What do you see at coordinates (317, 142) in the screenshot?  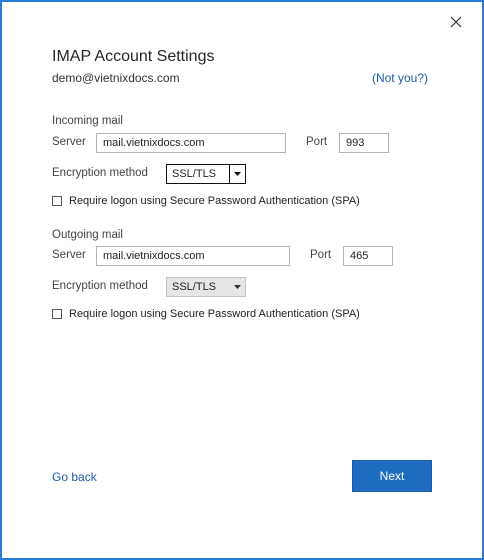 I see `incoming-port-label: Port` at bounding box center [317, 142].